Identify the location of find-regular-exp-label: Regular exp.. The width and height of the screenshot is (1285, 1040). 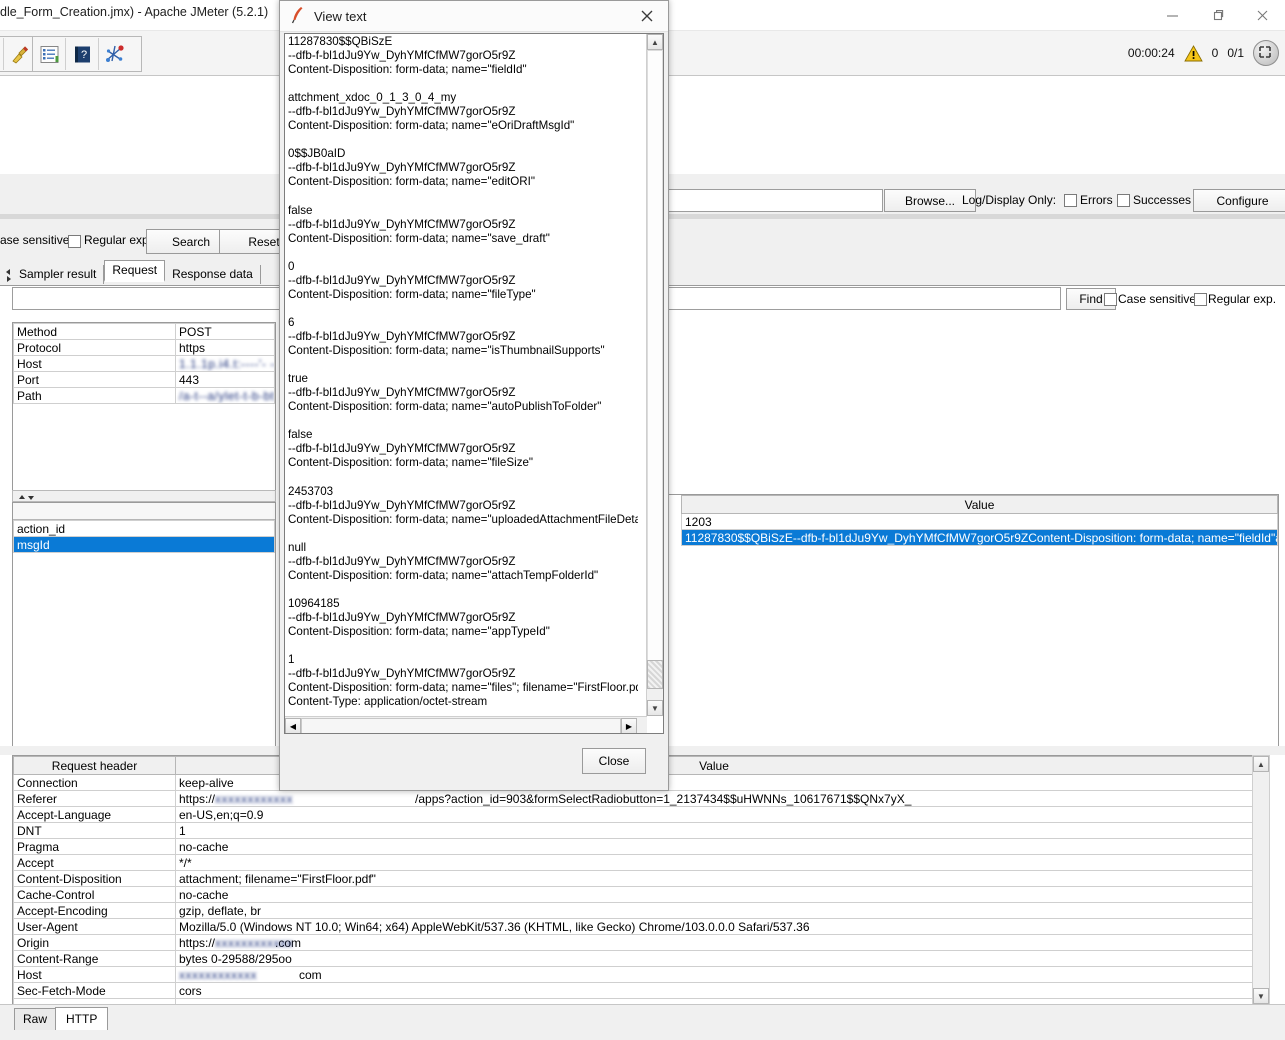
(1242, 299).